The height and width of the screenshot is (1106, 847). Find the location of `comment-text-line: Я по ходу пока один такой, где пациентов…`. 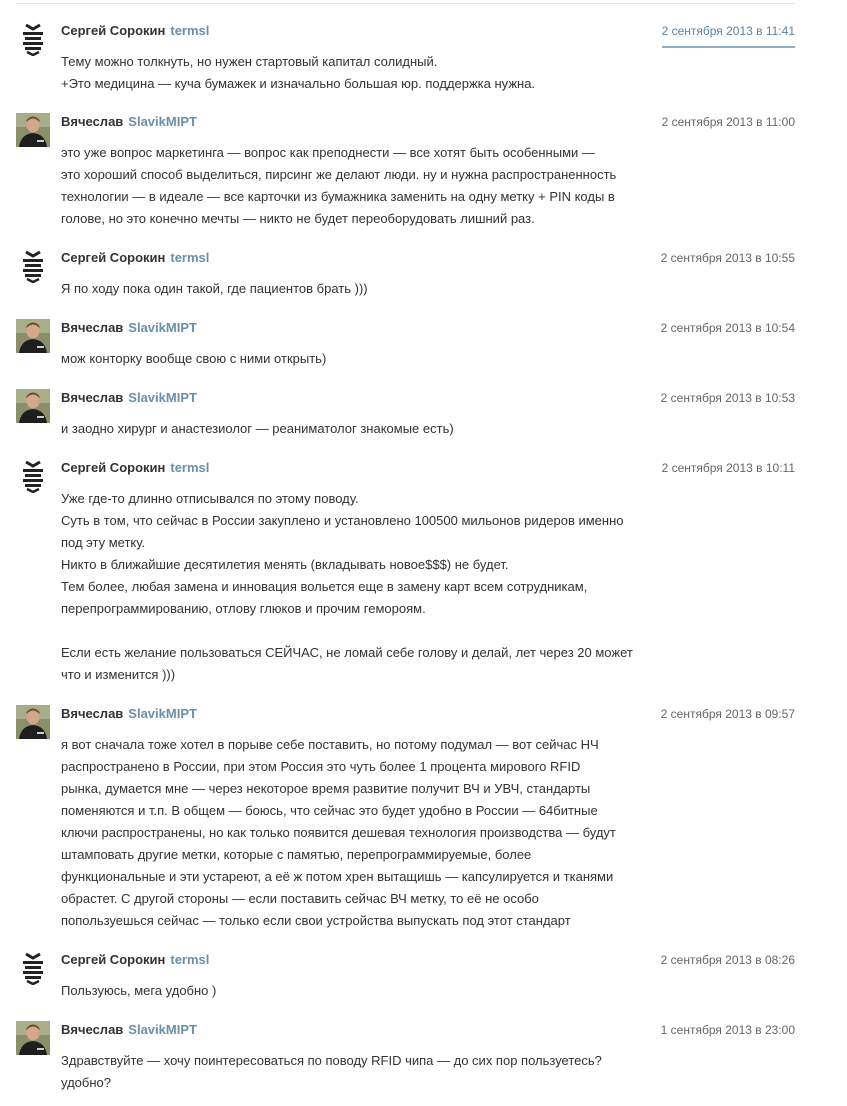

comment-text-line: Я по ходу пока один такой, где пациентов… is located at coordinates (214, 288).